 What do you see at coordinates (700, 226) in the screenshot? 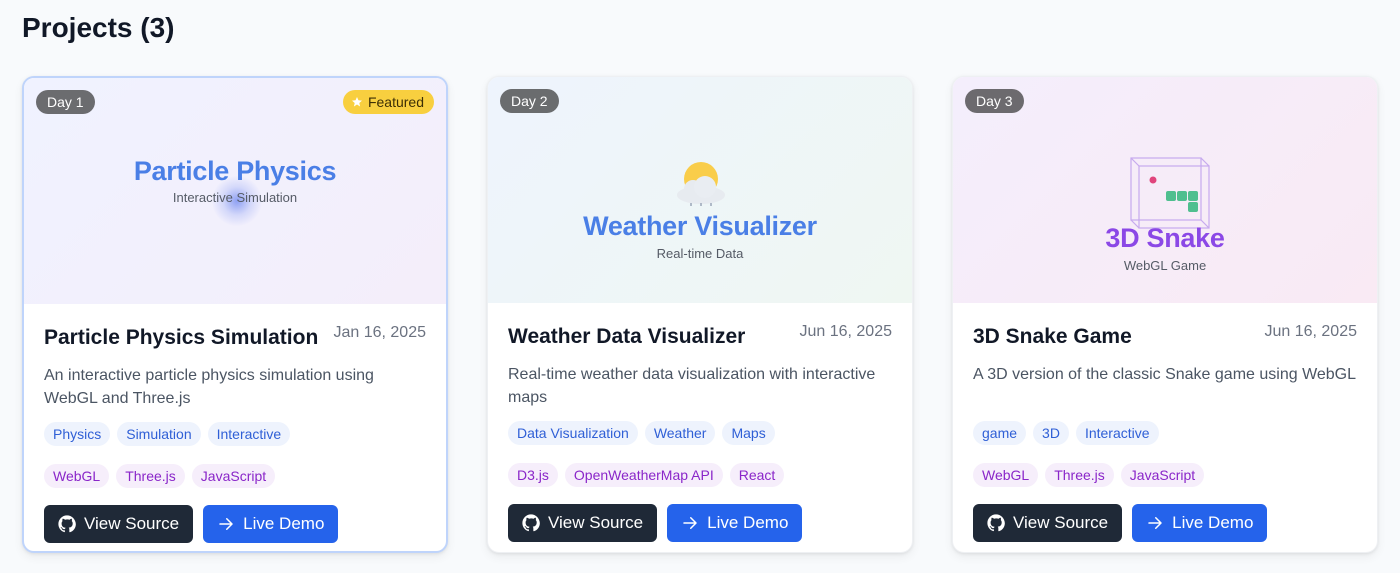
I see `thumbnail-title: Weather Visualizer` at bounding box center [700, 226].